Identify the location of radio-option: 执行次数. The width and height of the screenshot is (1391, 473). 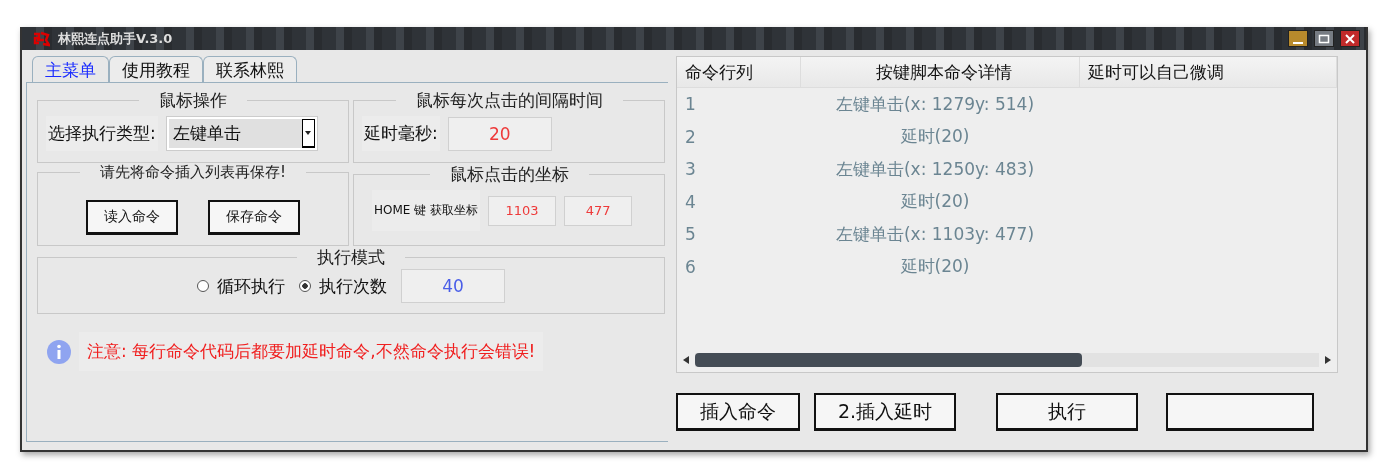
(343, 286).